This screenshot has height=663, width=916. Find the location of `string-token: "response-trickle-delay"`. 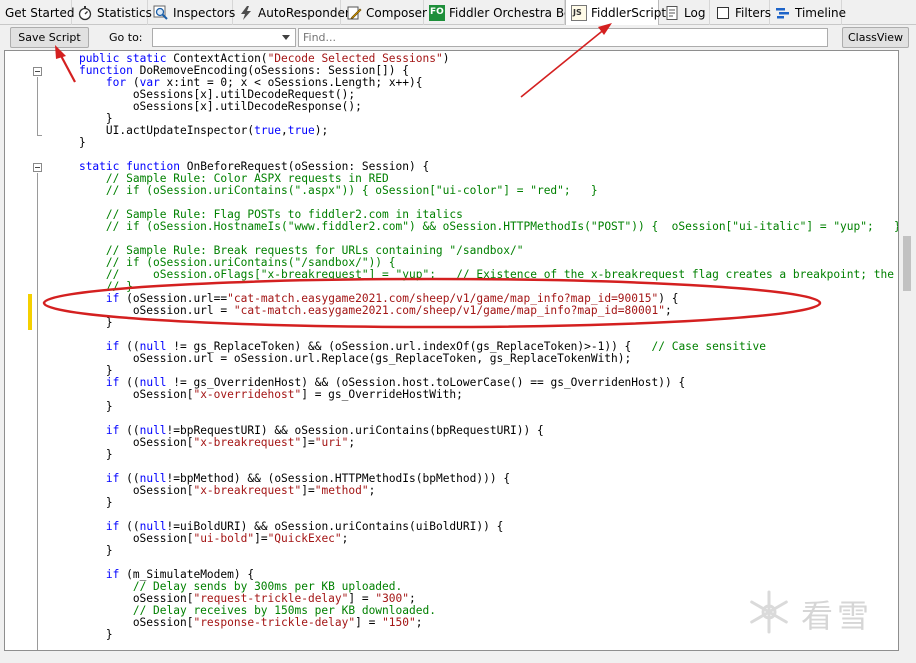

string-token: "response-trickle-delay" is located at coordinates (274, 622).